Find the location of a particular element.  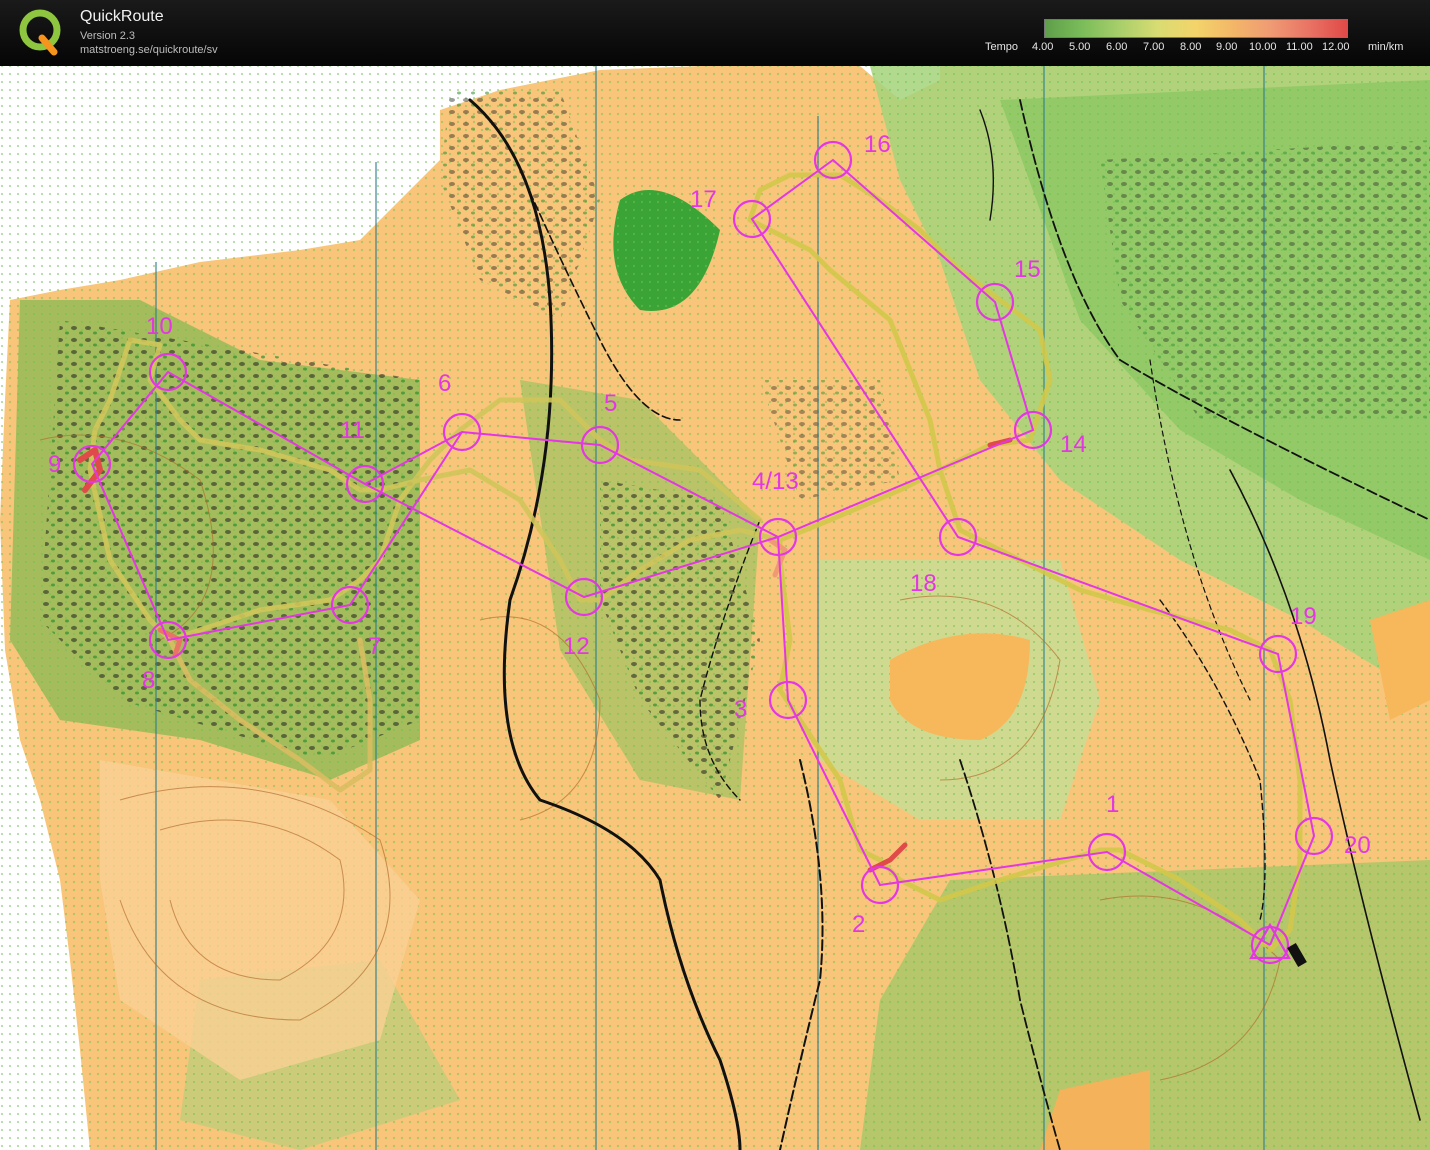

legend-tick: 12.00 is located at coordinates (1336, 47).